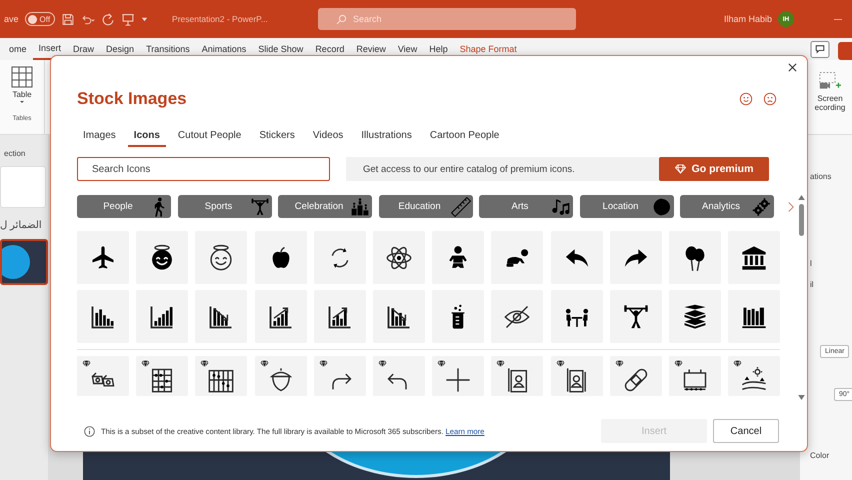 Image resolution: width=852 pixels, height=480 pixels. I want to click on category-tab: Cartoon People, so click(465, 138).